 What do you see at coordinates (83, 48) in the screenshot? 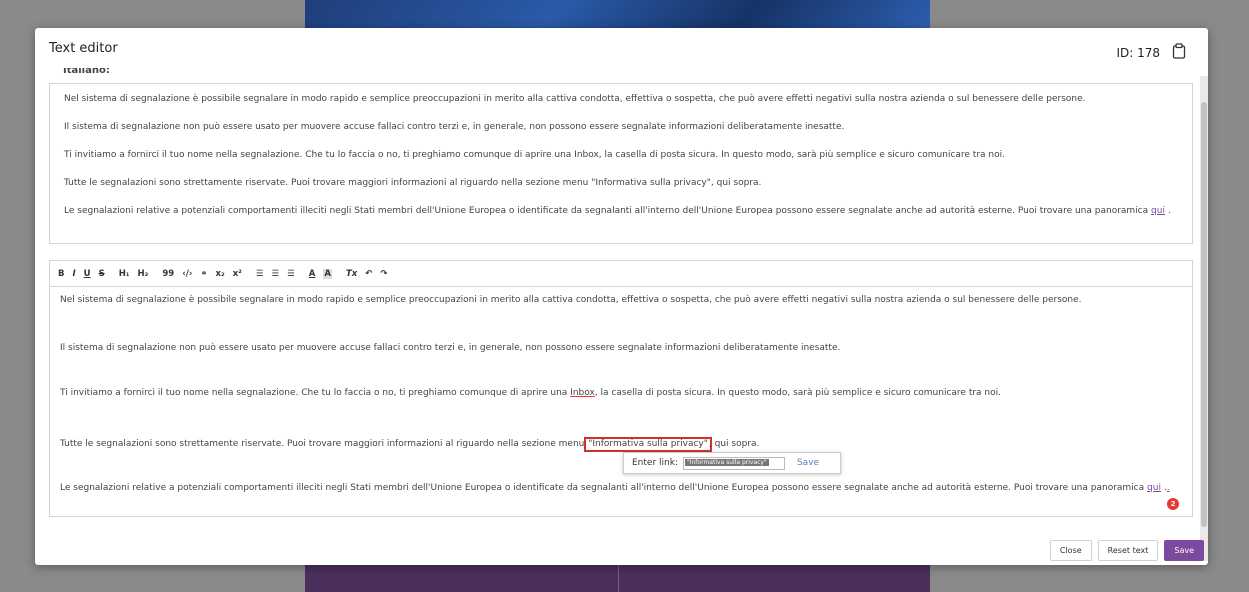
I see `modal-title: Text editor` at bounding box center [83, 48].